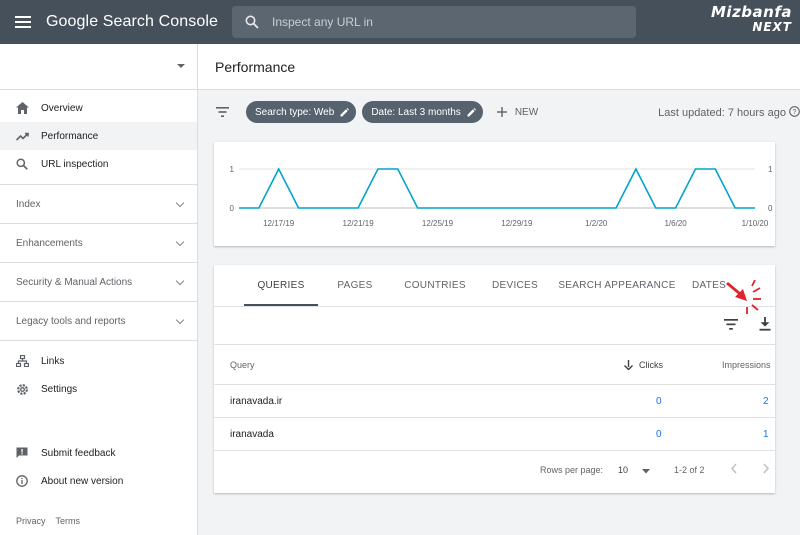 The height and width of the screenshot is (535, 800). I want to click on links-icon, so click(28, 361).